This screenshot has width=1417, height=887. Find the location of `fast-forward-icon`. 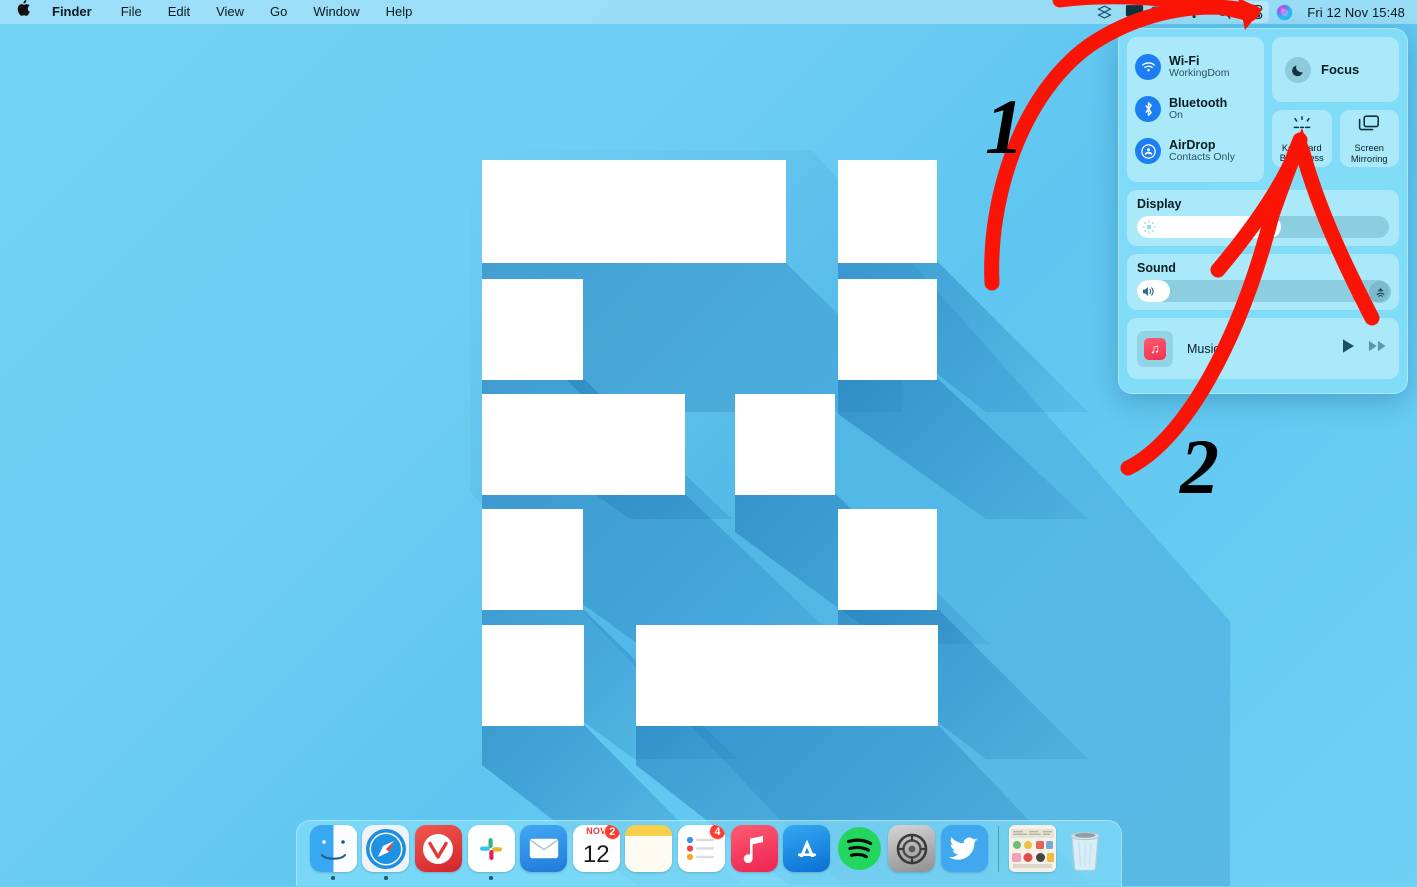

fast-forward-icon is located at coordinates (1377, 348).